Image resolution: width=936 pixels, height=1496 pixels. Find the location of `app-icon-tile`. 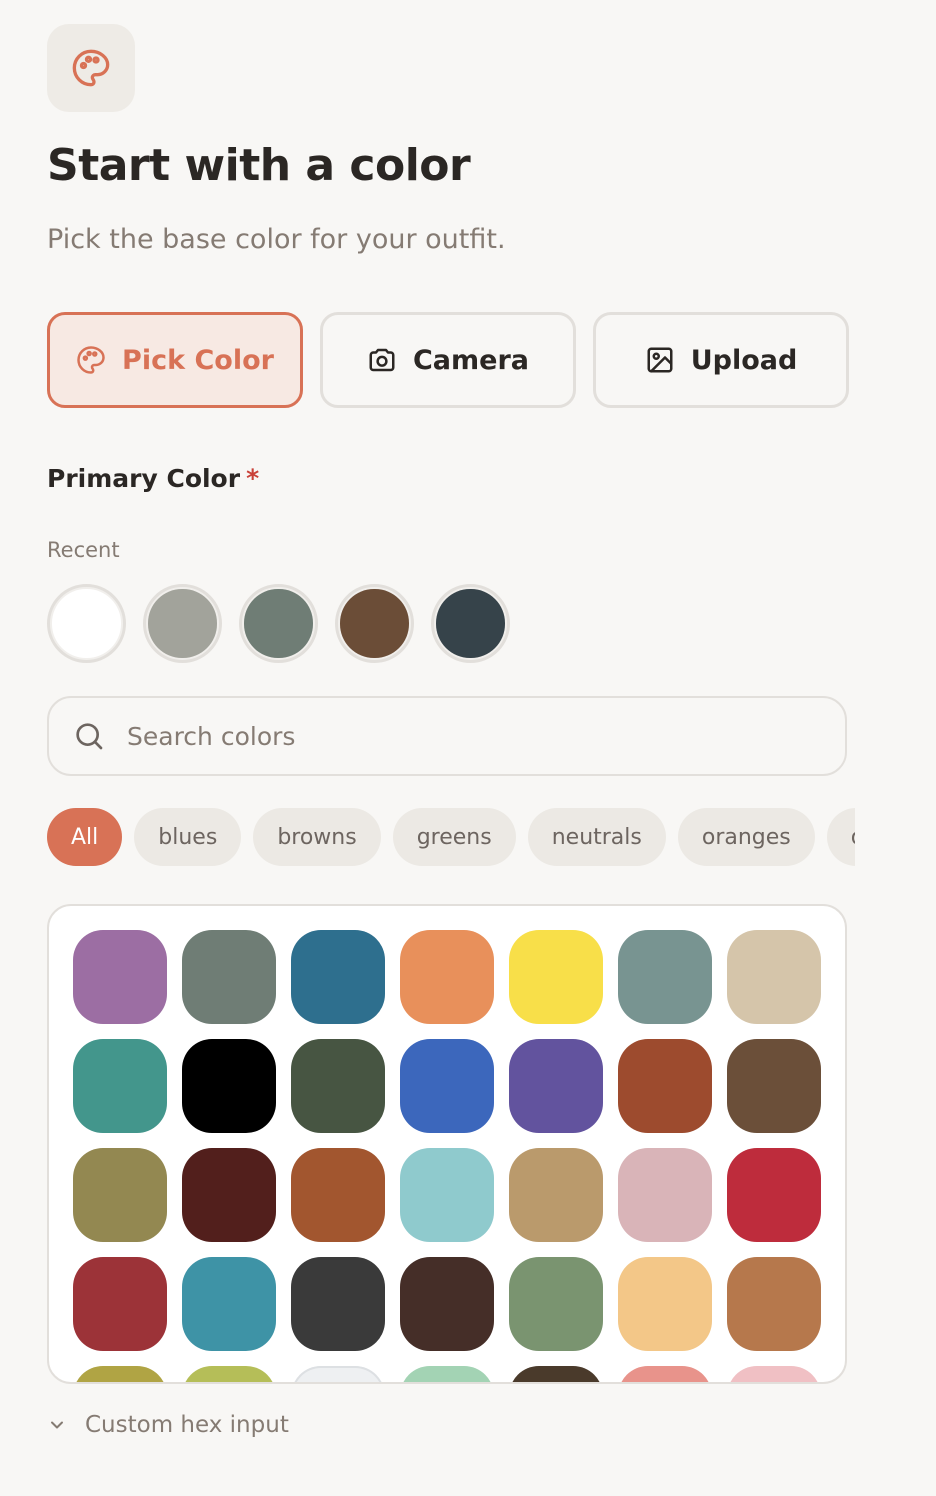

app-icon-tile is located at coordinates (91, 68).